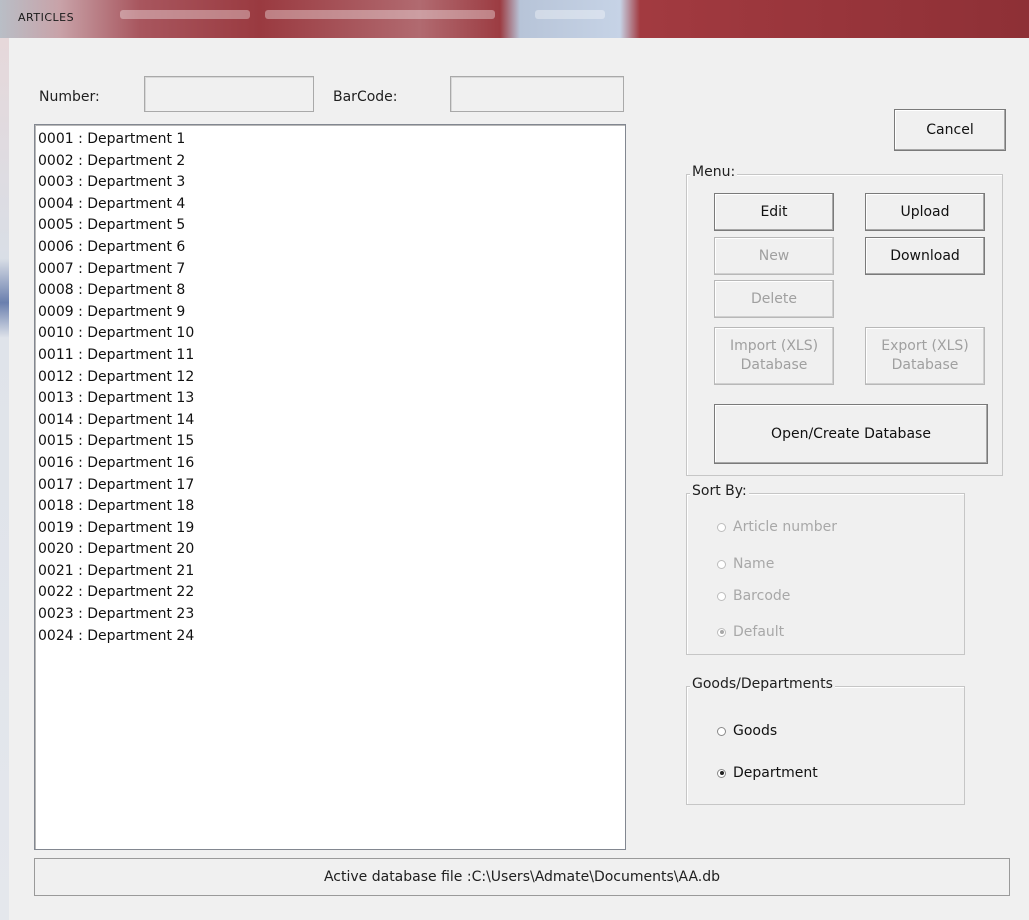 Image resolution: width=1029 pixels, height=920 pixels. I want to click on goods-label: Goods, so click(755, 731).